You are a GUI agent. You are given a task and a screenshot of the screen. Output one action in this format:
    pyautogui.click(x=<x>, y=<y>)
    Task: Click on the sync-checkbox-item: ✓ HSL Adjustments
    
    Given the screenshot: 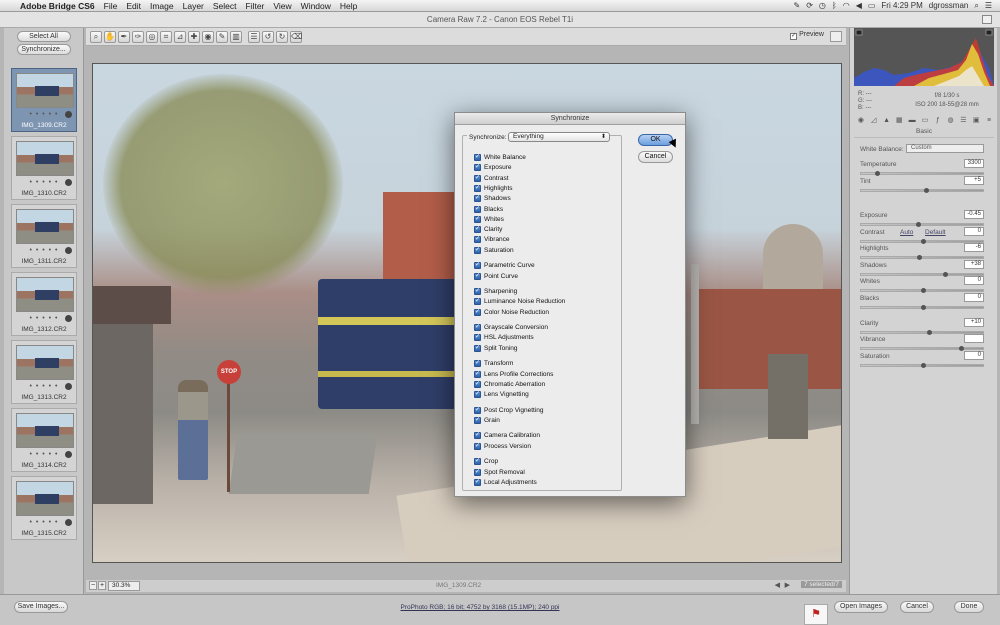 What is the action you would take?
    pyautogui.click(x=504, y=337)
    